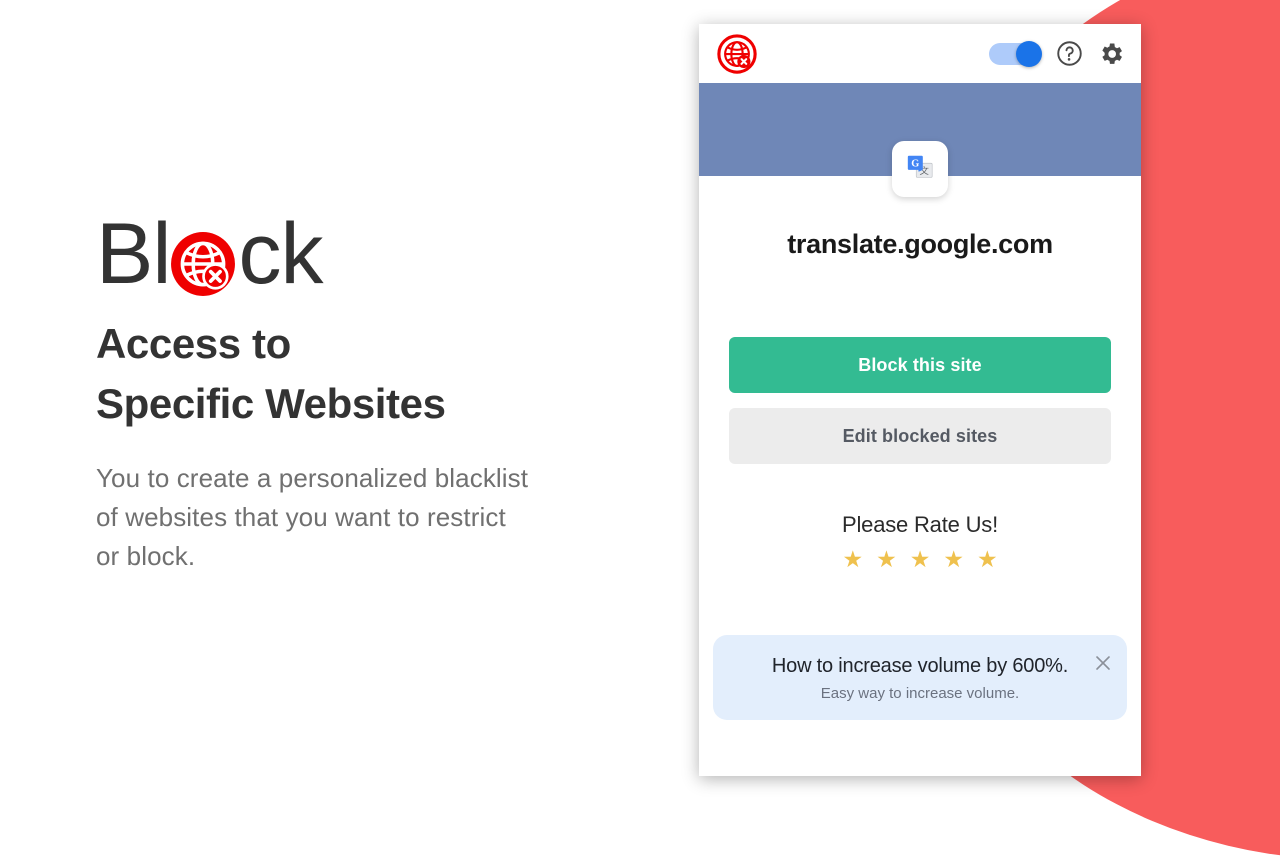 The width and height of the screenshot is (1280, 860). What do you see at coordinates (366, 373) in the screenshot?
I see `promo-subtitle: Access to Specific Websites` at bounding box center [366, 373].